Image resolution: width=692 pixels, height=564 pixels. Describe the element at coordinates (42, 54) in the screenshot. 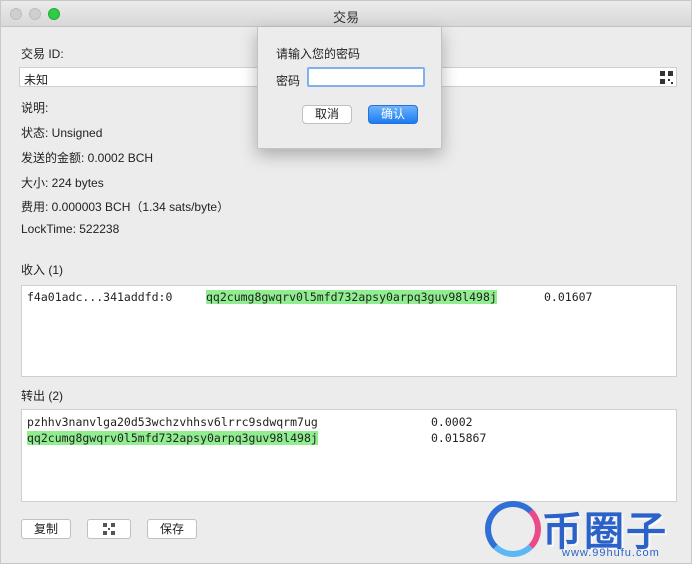

I see `txid-label: 交易 ID:` at that location.